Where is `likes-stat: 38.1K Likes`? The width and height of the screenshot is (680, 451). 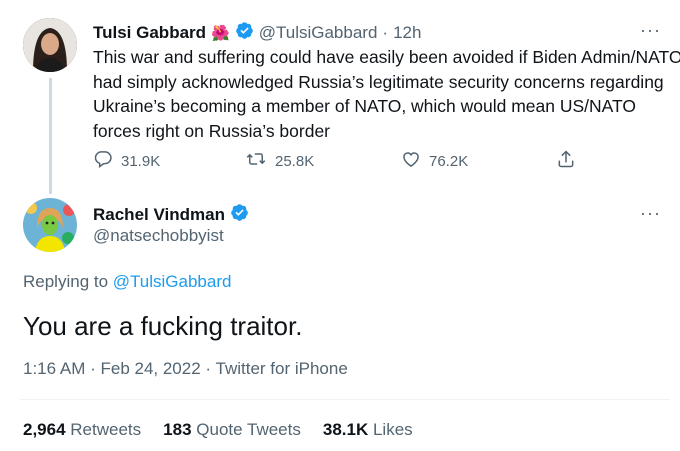
likes-stat: 38.1K Likes is located at coordinates (368, 430).